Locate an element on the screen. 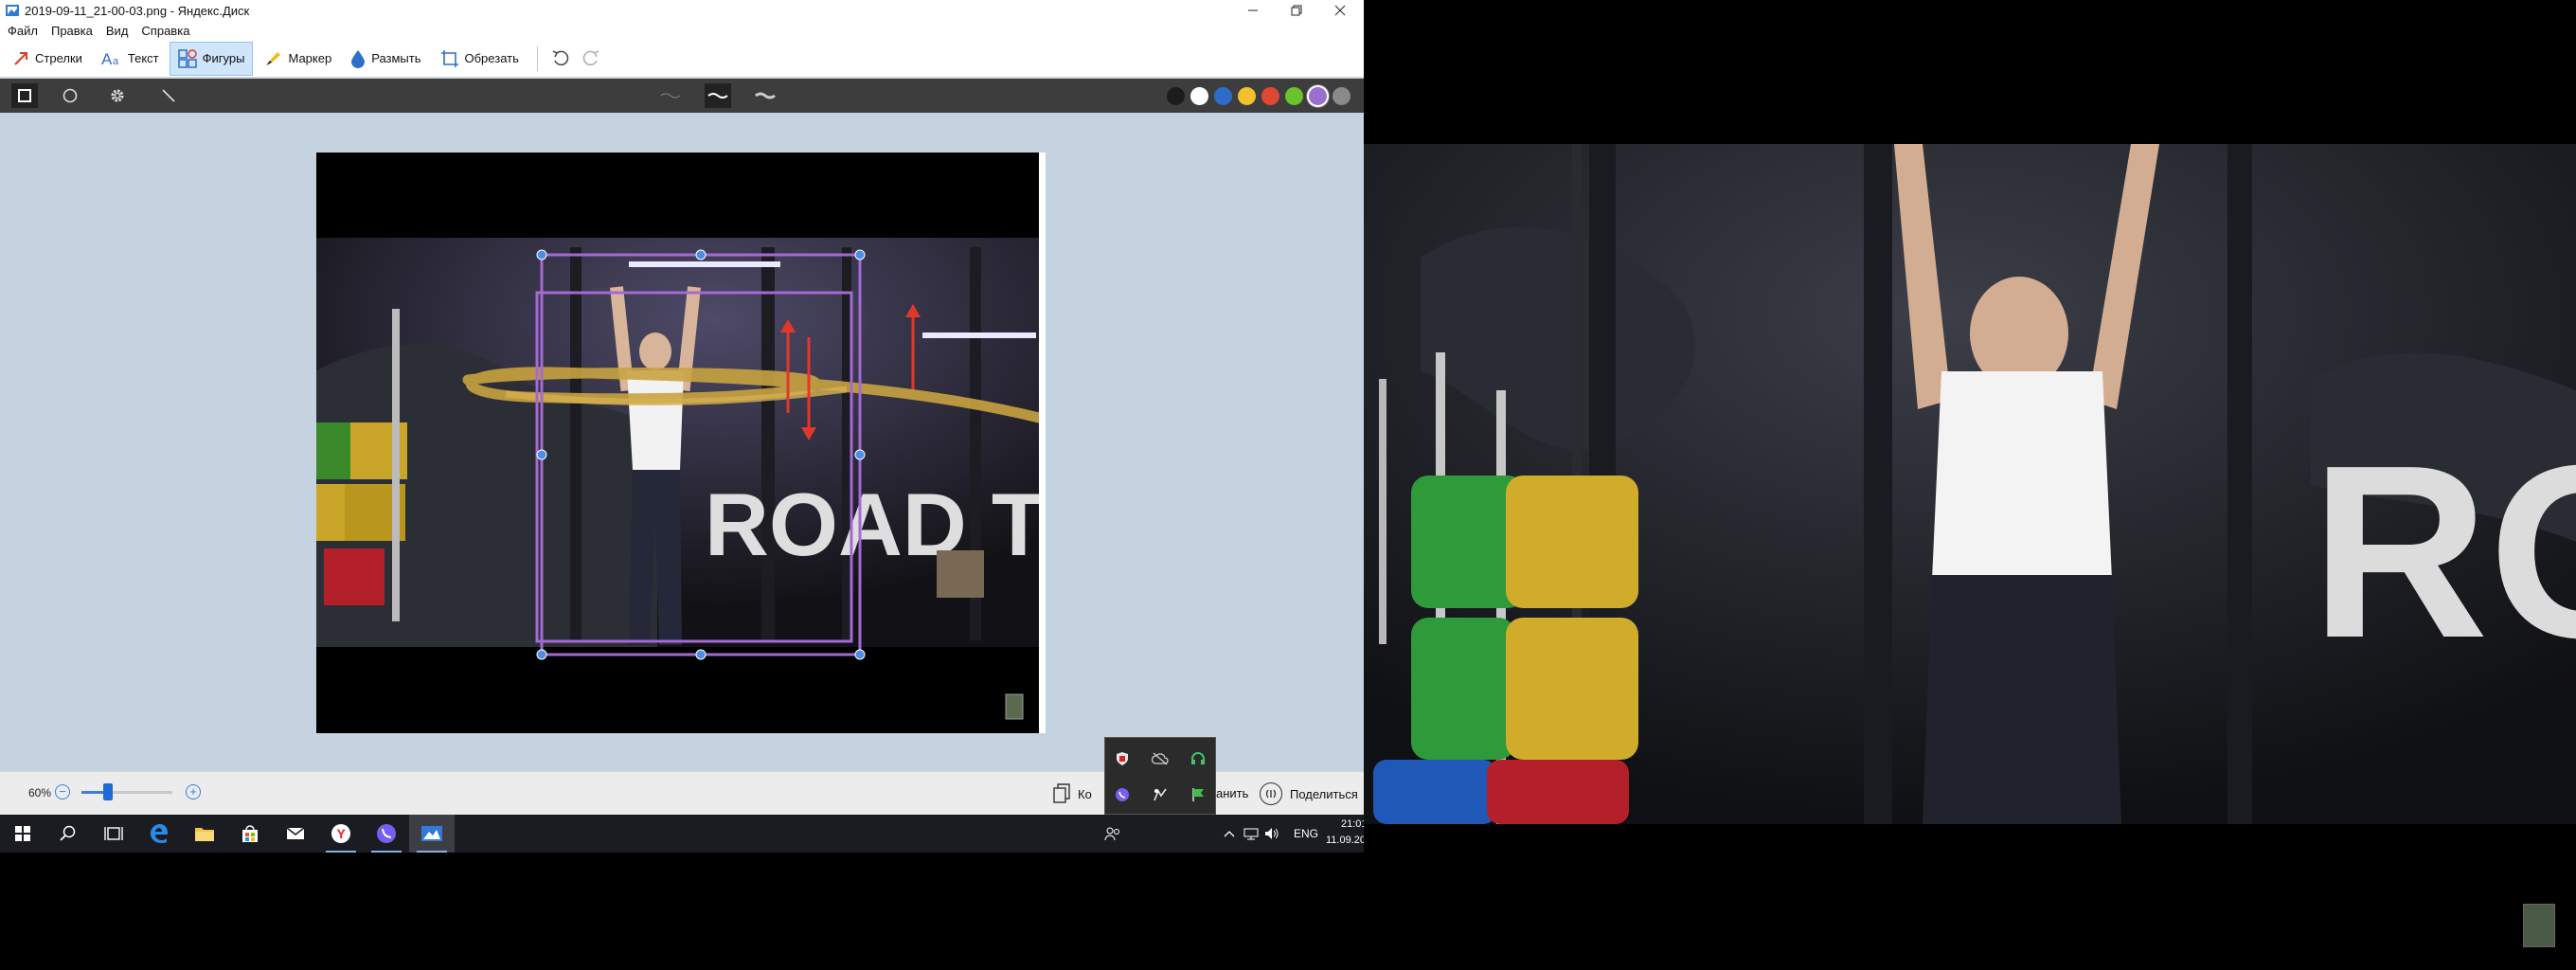 Image resolution: width=2576 pixels, height=970 pixels. minimize-button is located at coordinates (1253, 10).